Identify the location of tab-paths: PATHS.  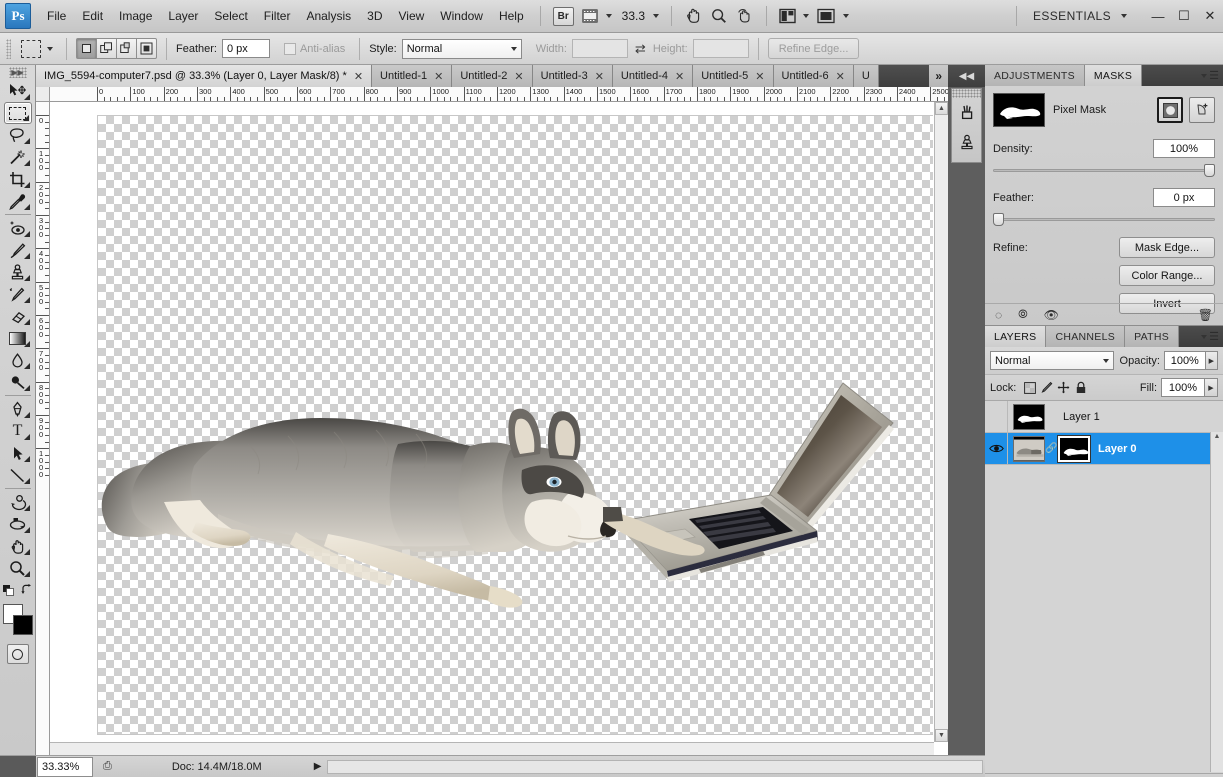
(1152, 336).